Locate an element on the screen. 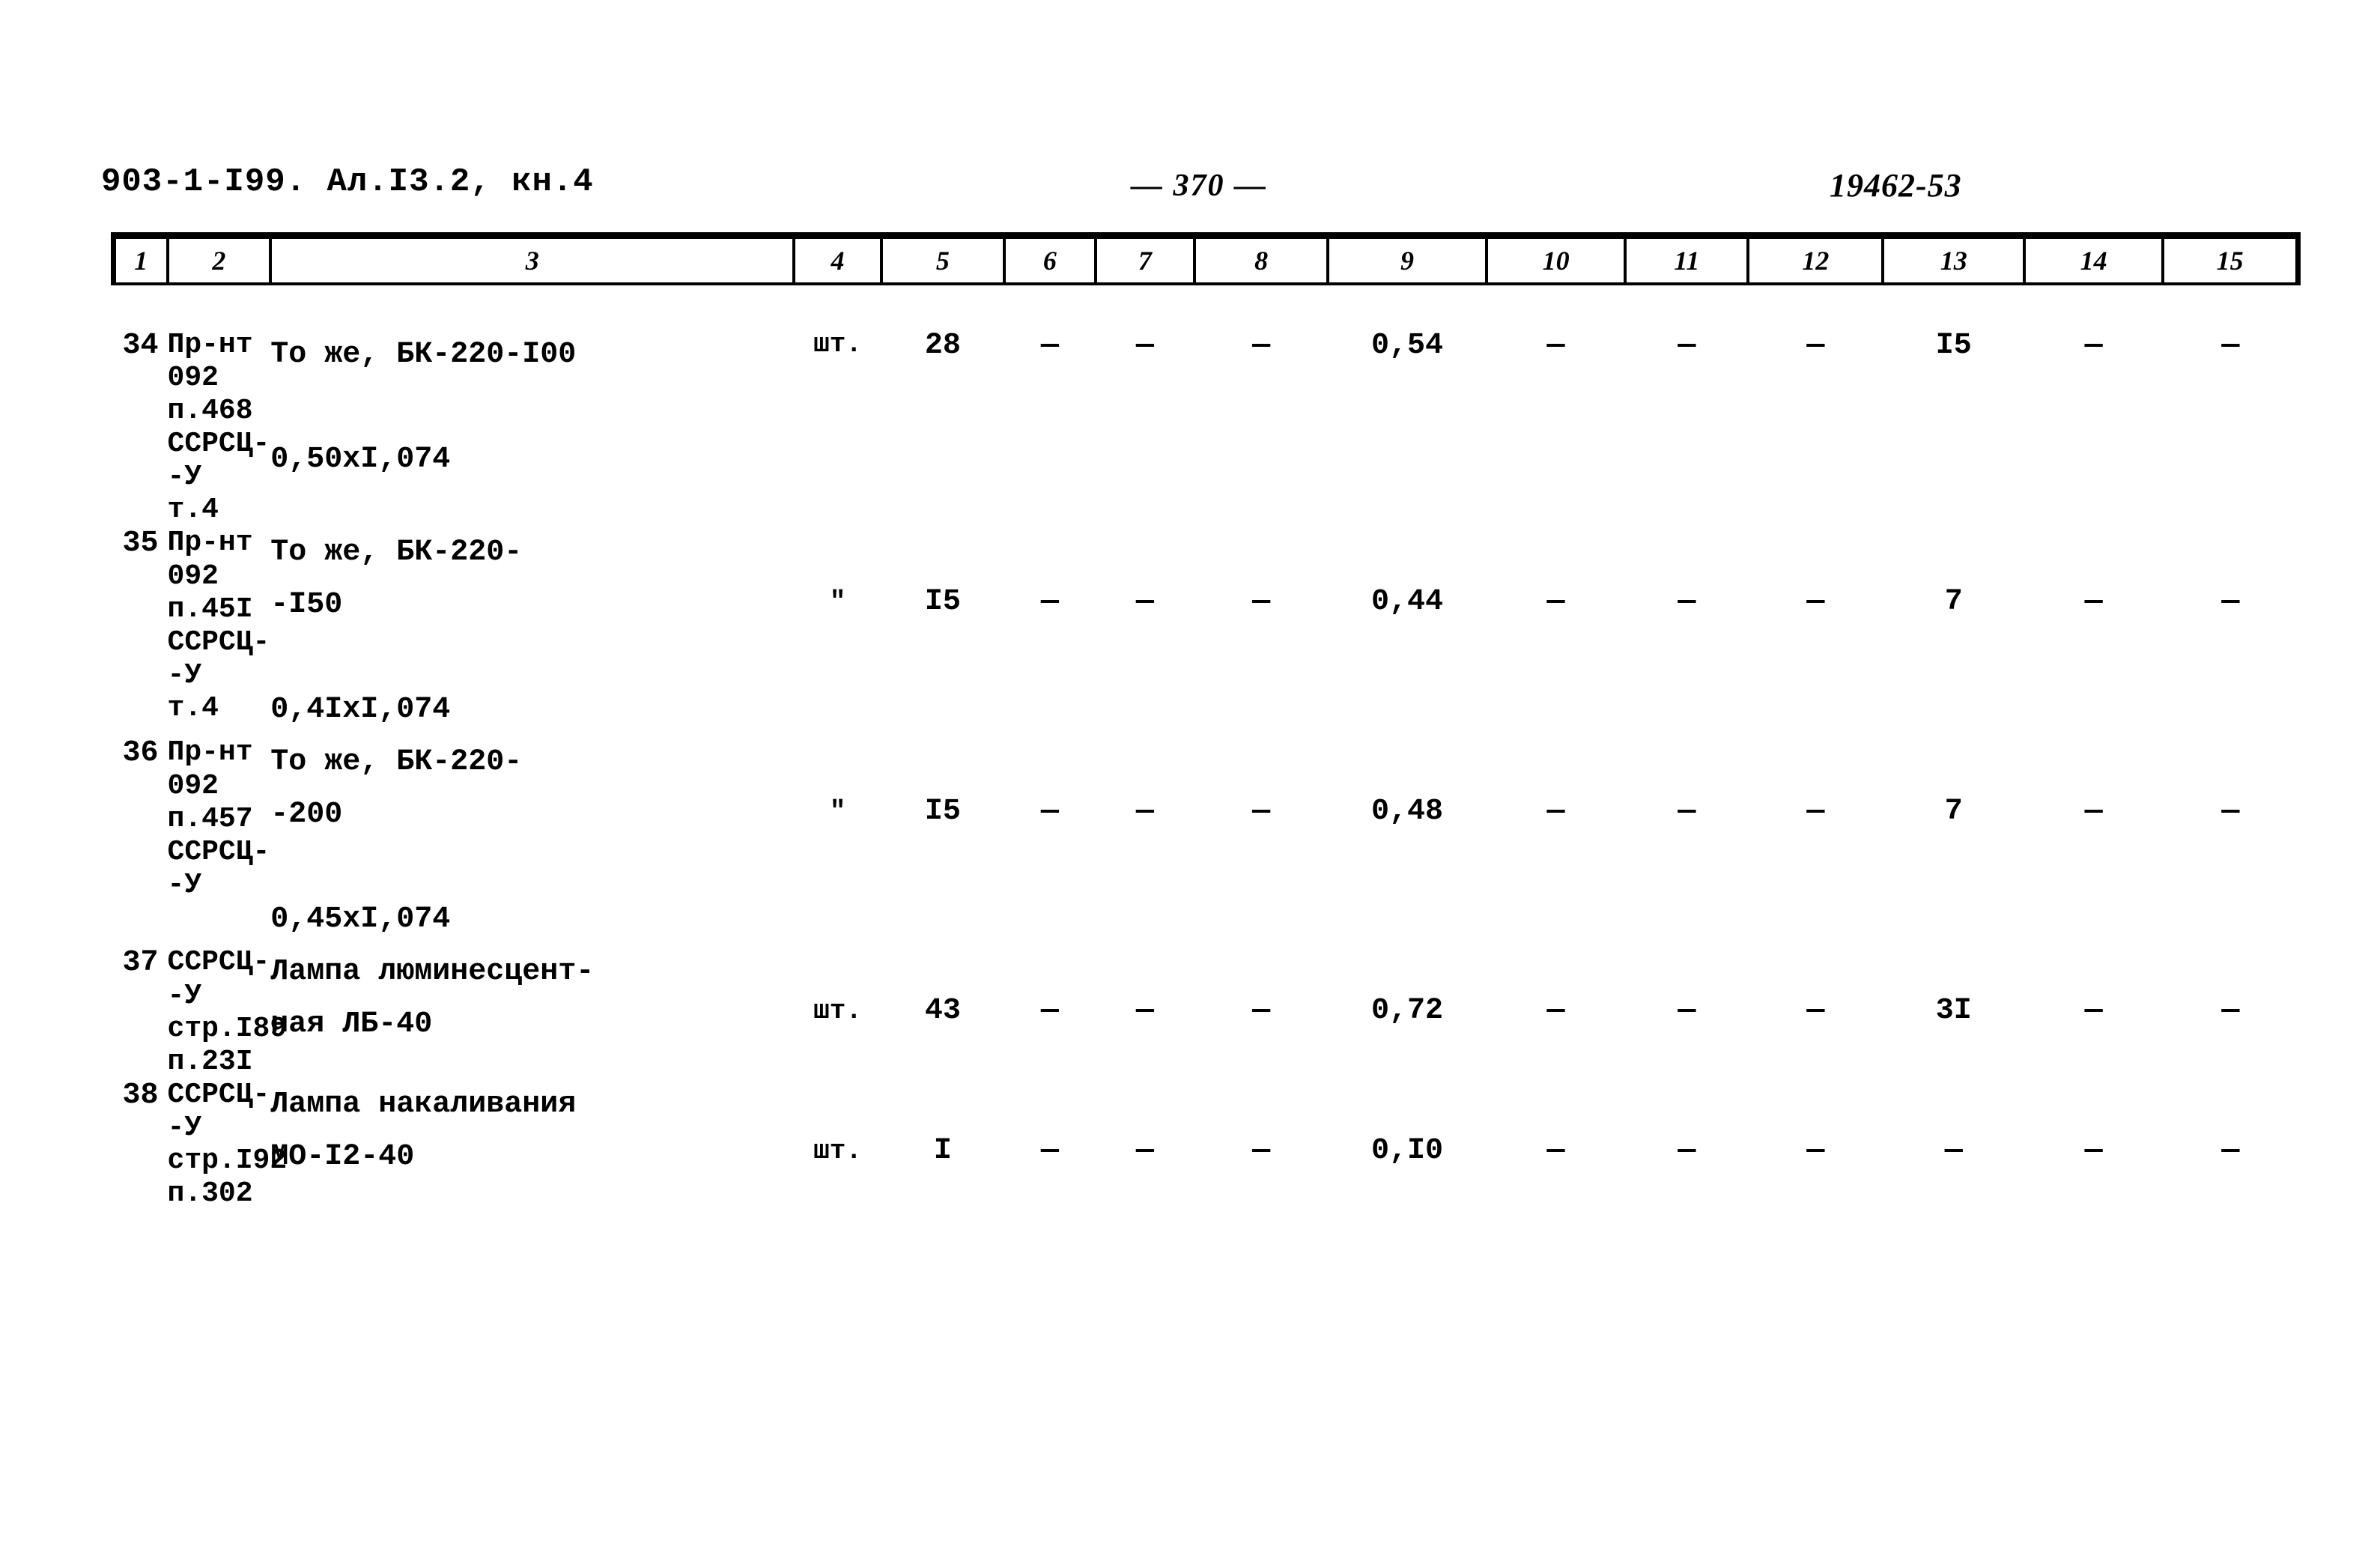  row-col9: 0,44 is located at coordinates (1406, 602).